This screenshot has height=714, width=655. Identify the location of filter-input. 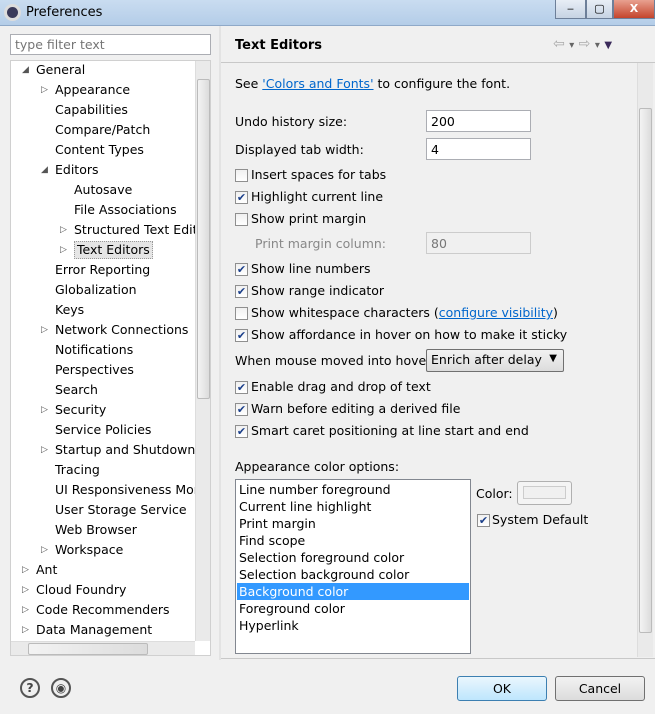
(110, 44).